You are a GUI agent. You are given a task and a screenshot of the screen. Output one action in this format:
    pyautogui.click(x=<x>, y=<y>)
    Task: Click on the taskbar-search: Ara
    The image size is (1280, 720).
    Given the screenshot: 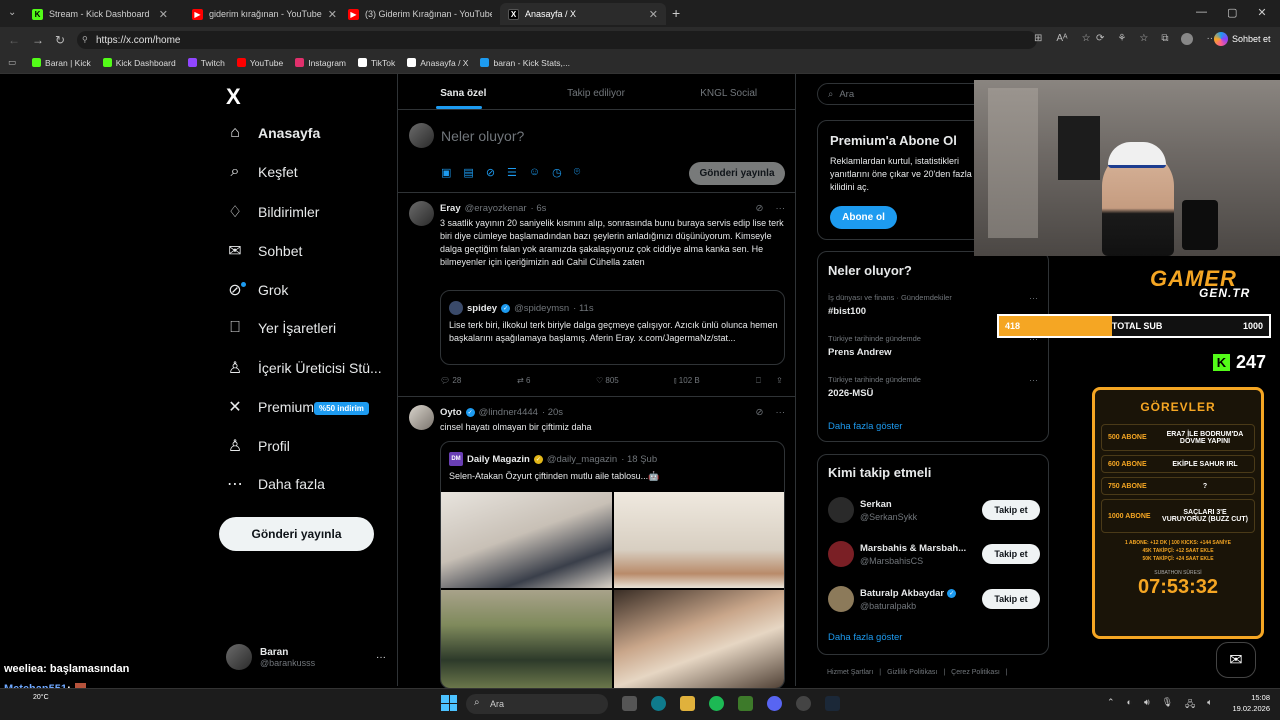 What is the action you would take?
    pyautogui.click(x=537, y=704)
    